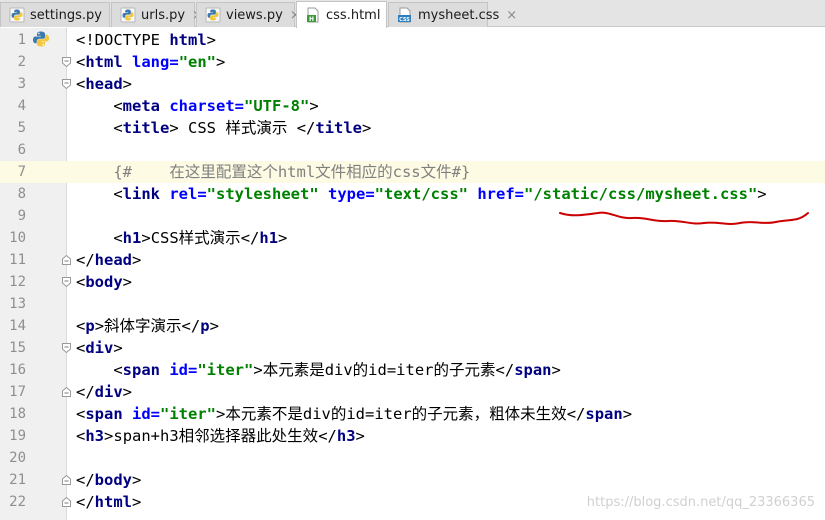 This screenshot has width=825, height=520. I want to click on css-file-icon: CSS, so click(404, 15).